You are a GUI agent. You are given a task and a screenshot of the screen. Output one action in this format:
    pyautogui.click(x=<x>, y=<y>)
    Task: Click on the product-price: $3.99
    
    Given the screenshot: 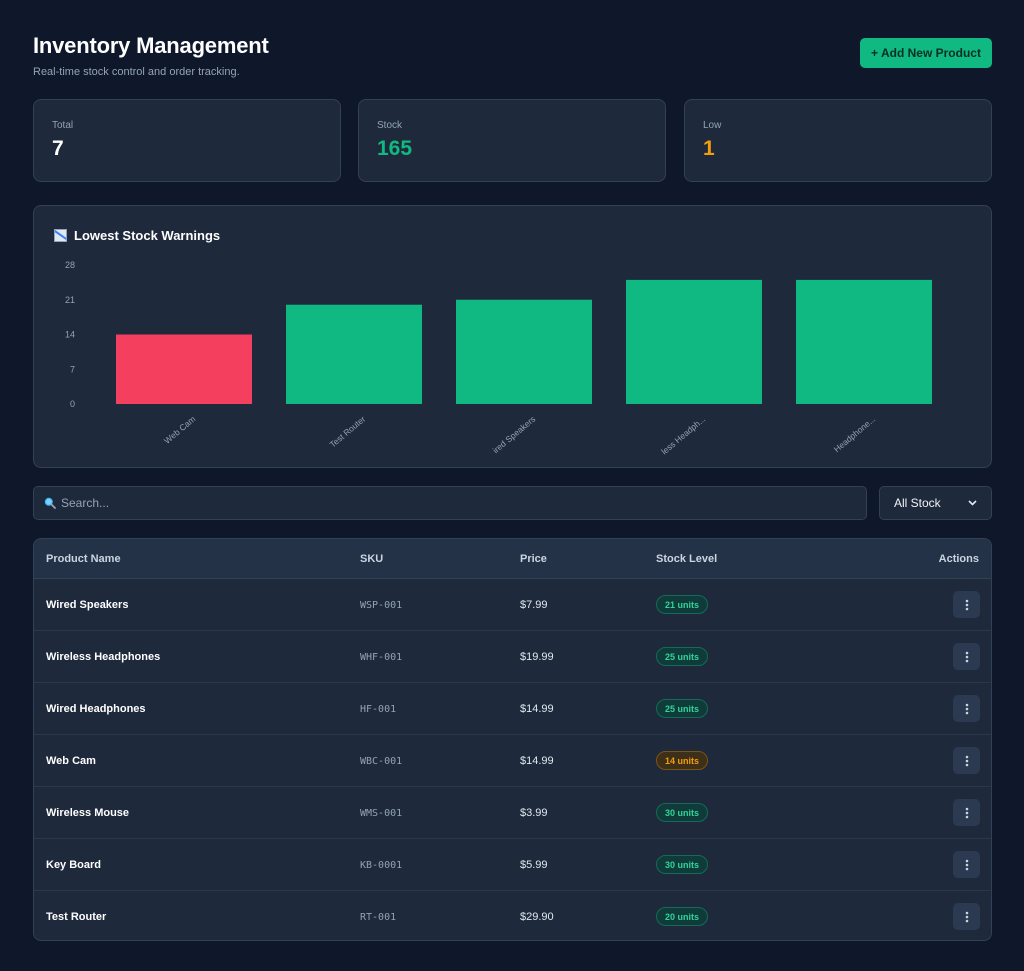 What is the action you would take?
    pyautogui.click(x=534, y=813)
    